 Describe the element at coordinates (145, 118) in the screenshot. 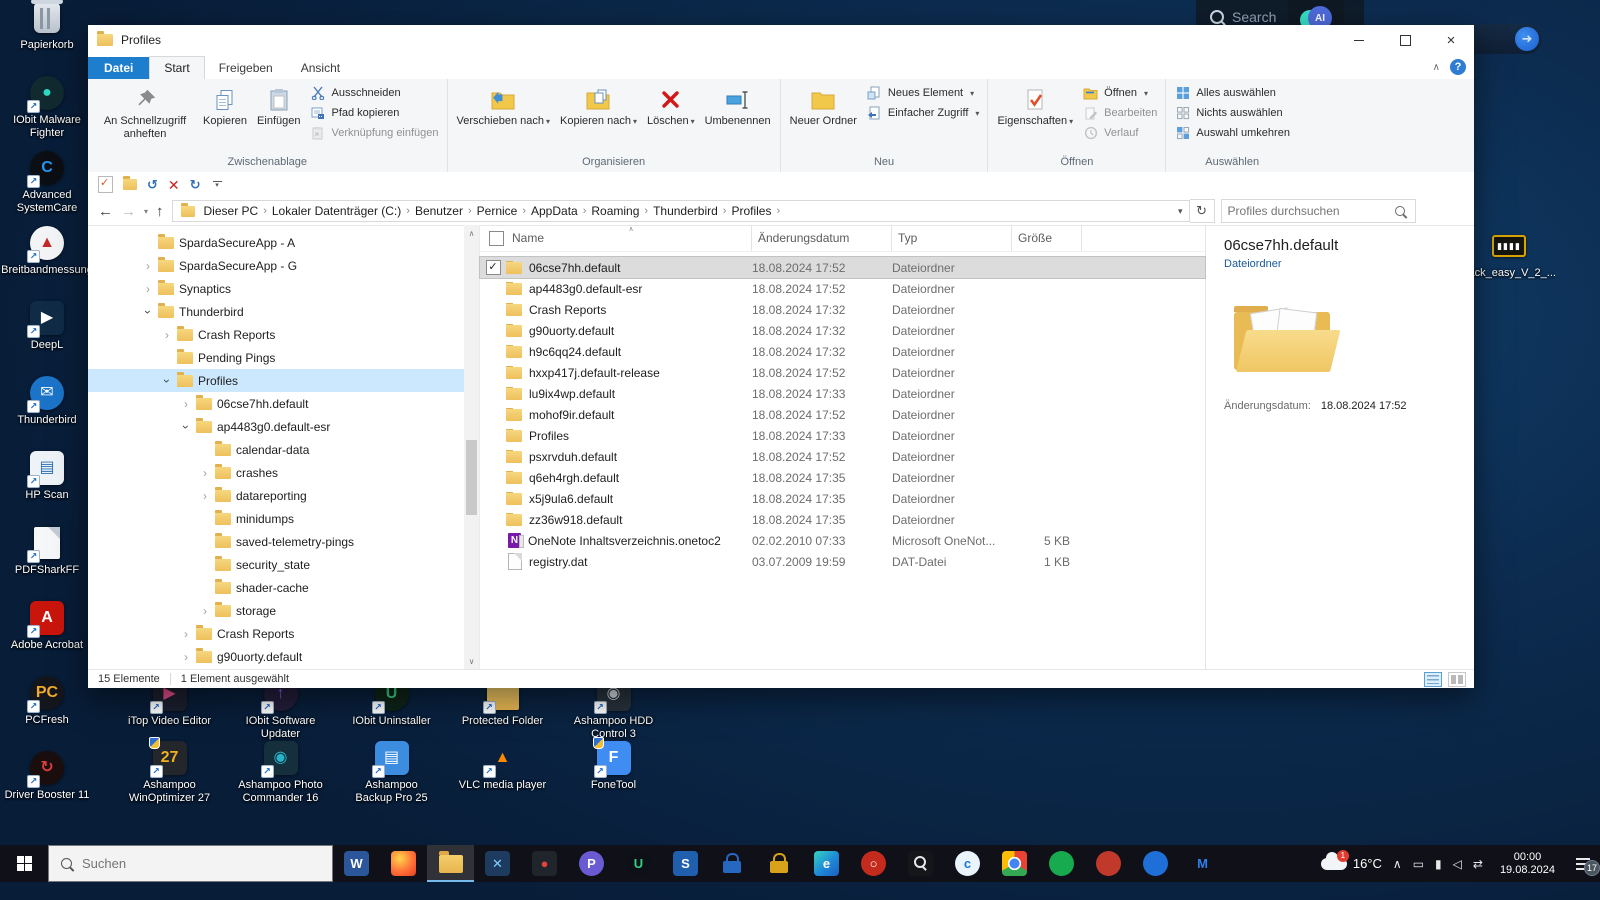

I see `pin-to-quickaccess-button: An Schnellzugriff anheften` at that location.